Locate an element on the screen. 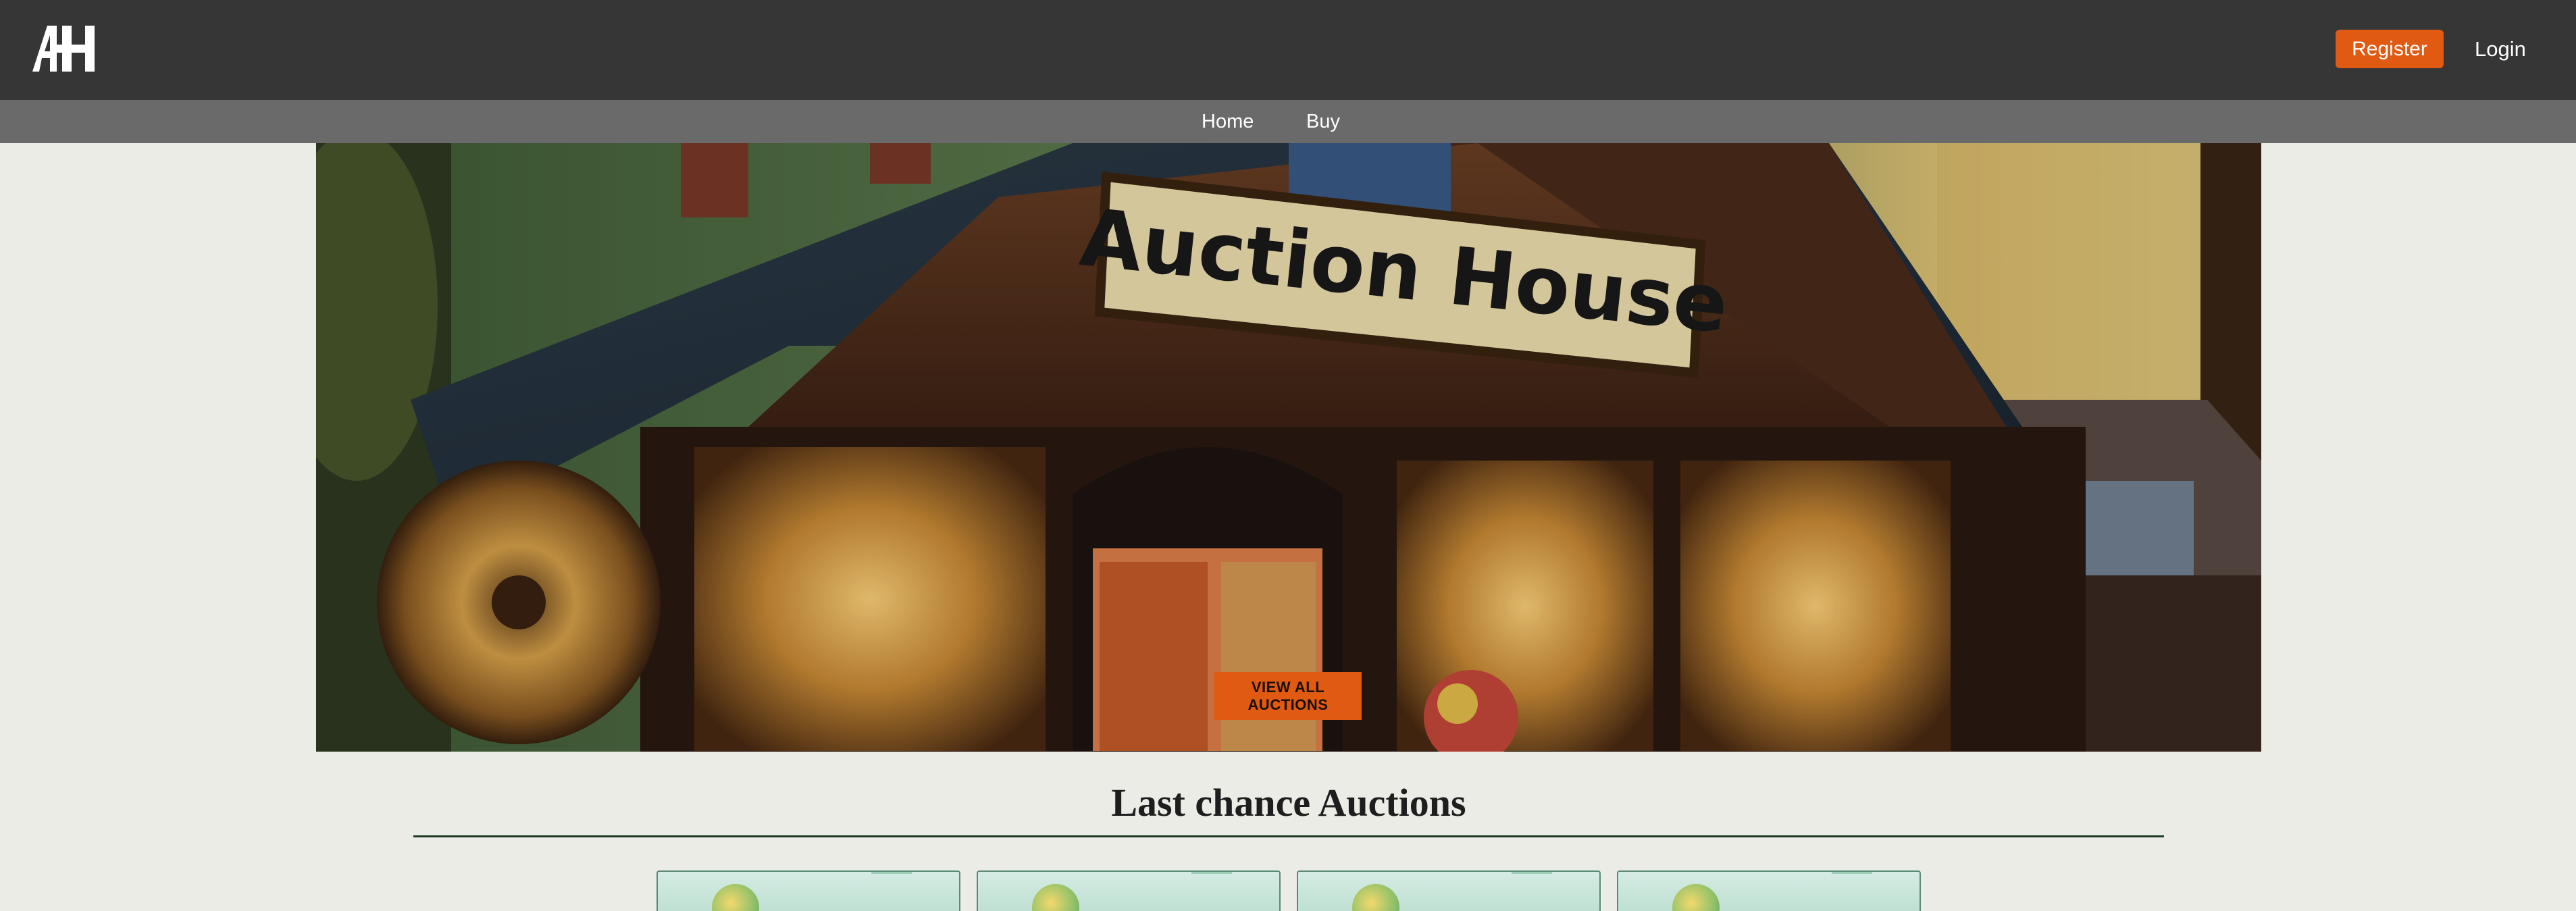 This screenshot has width=2576, height=911. site-header: Register Login is located at coordinates (1288, 50).